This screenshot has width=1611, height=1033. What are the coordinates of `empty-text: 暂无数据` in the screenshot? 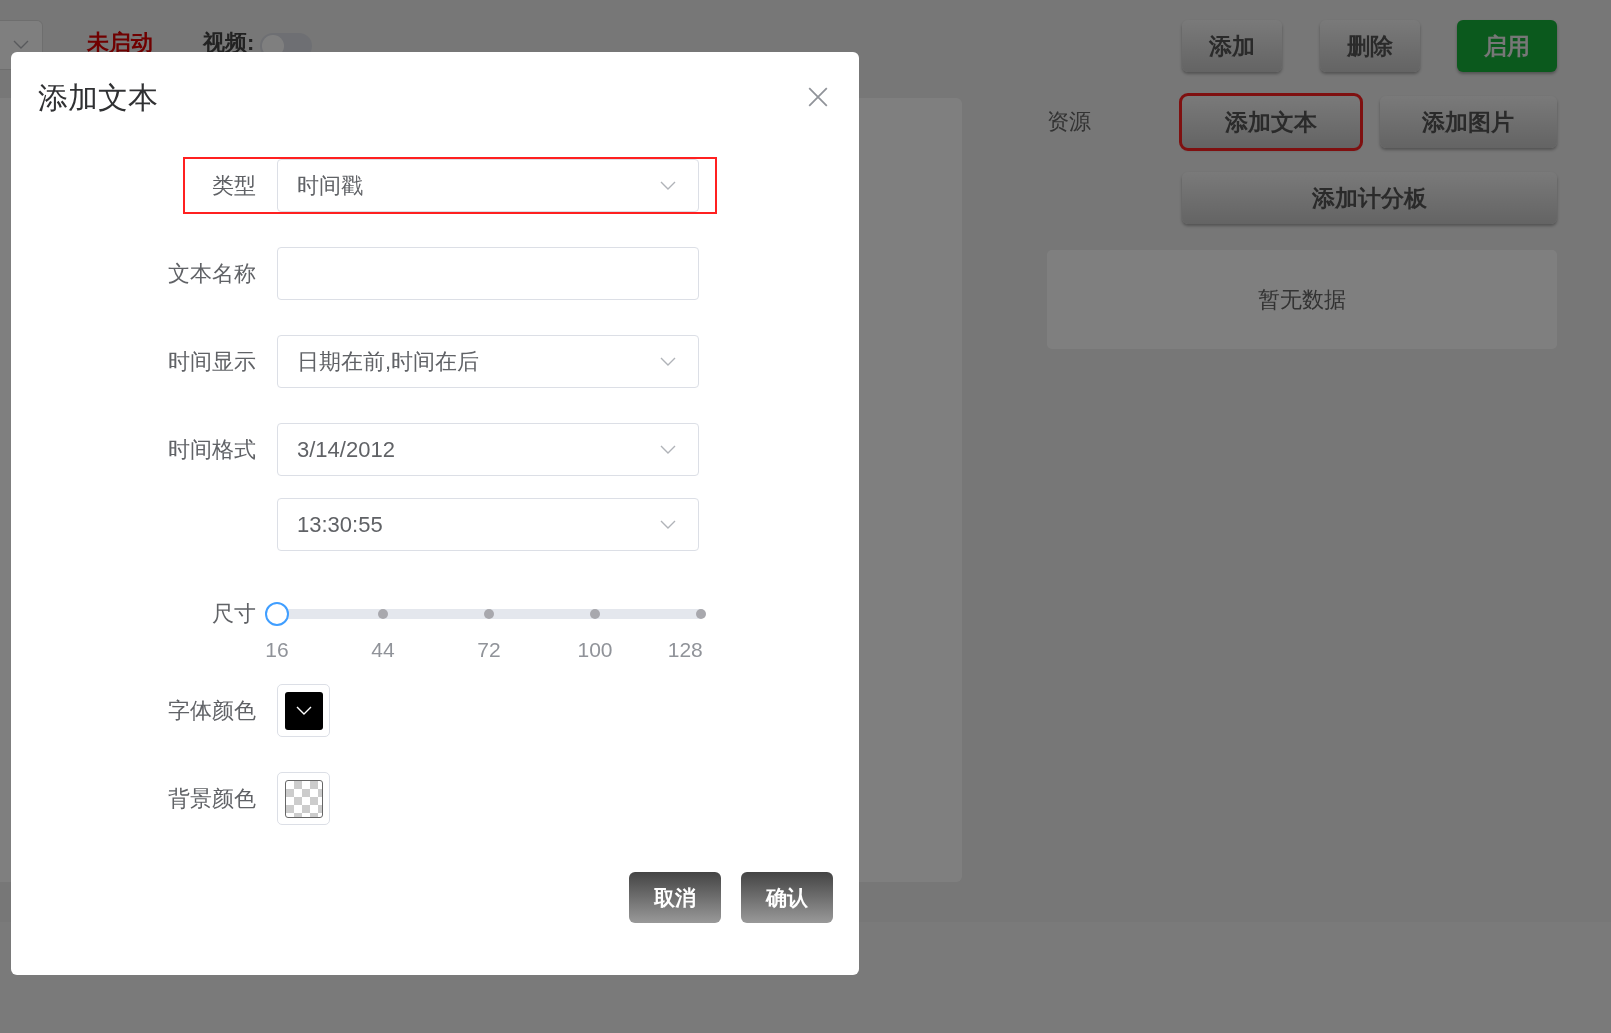 It's located at (1302, 299).